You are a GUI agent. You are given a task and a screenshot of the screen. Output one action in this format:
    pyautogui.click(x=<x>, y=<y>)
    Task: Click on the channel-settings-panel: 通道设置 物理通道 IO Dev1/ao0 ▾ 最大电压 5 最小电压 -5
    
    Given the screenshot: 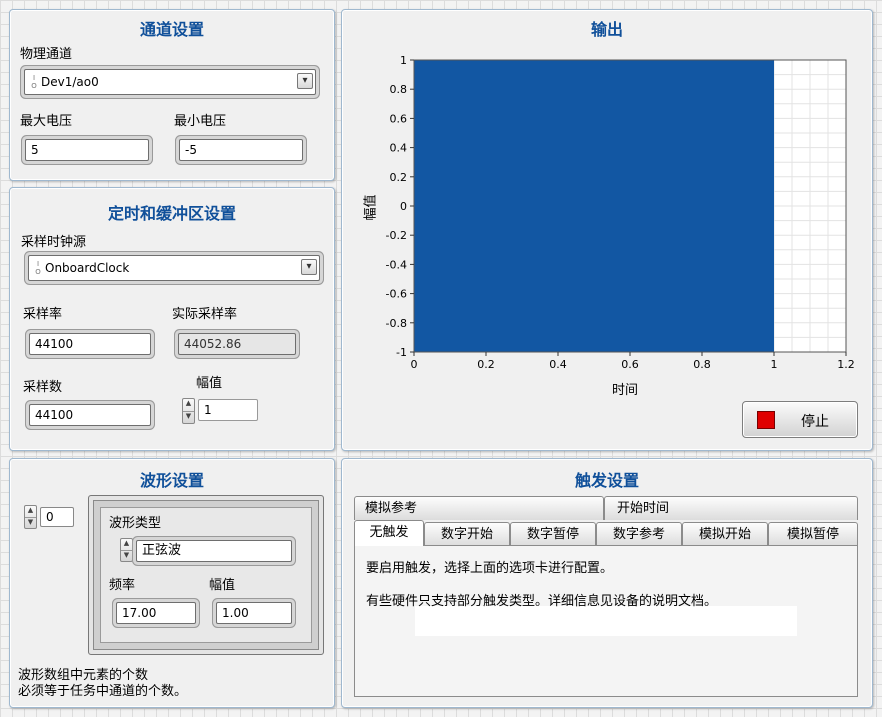 What is the action you would take?
    pyautogui.click(x=172, y=95)
    